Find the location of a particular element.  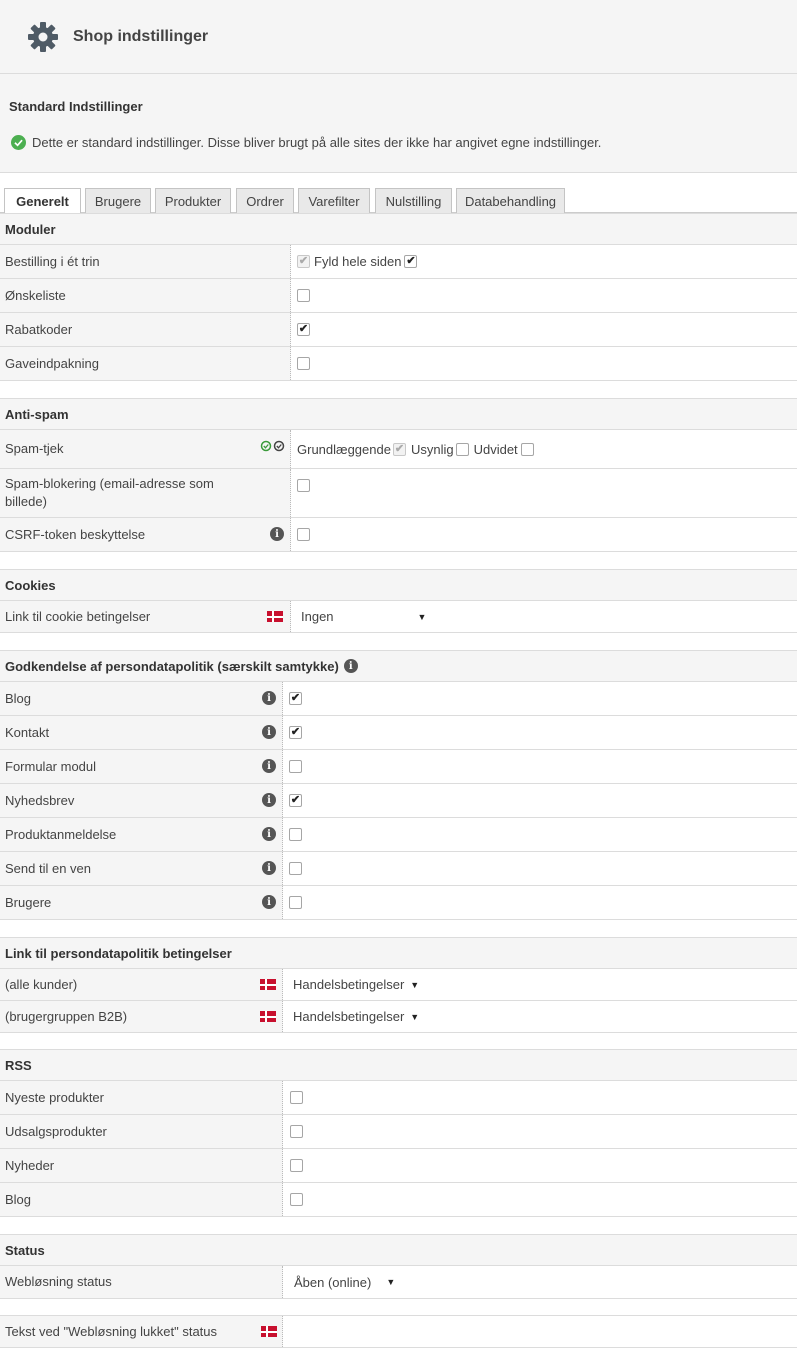

store-status-select: Åben (online) ▼ is located at coordinates (344, 1282).